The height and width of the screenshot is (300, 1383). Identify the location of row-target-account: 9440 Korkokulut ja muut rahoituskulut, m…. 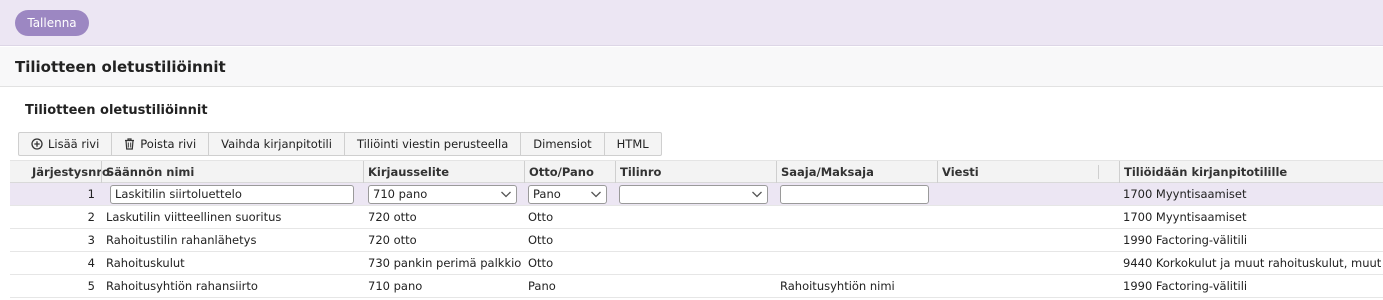
(1252, 263).